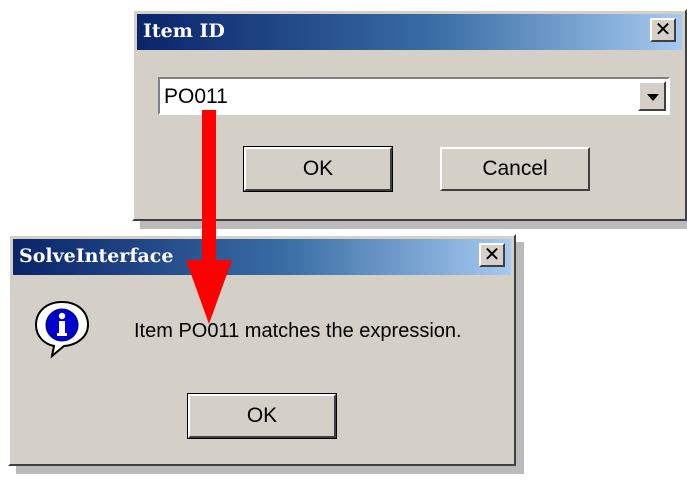  What do you see at coordinates (209, 217) in the screenshot?
I see `arrow-down-icon` at bounding box center [209, 217].